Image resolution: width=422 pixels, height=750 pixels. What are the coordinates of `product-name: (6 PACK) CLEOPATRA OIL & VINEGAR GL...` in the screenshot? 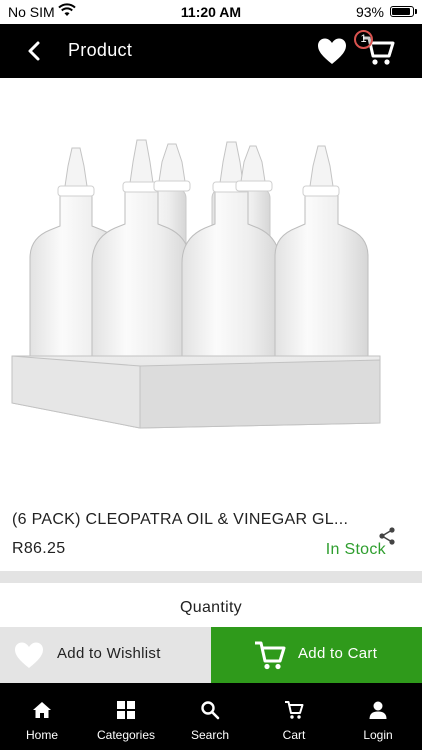 It's located at (180, 519).